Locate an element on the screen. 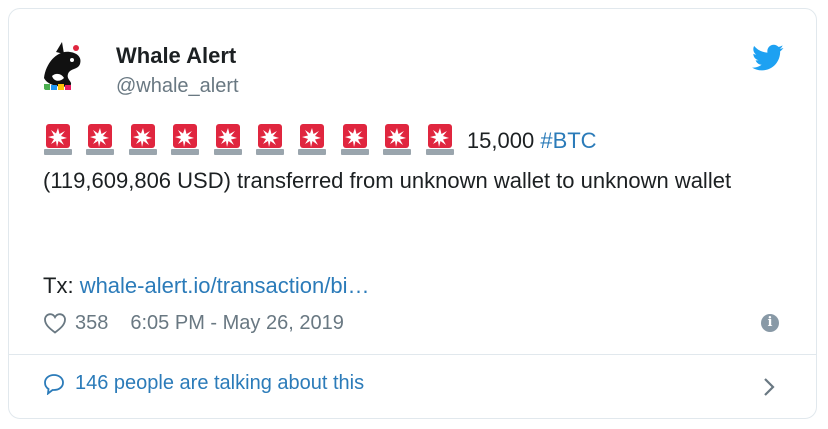  talking-text: 146 people are talking about this is located at coordinates (220, 383).